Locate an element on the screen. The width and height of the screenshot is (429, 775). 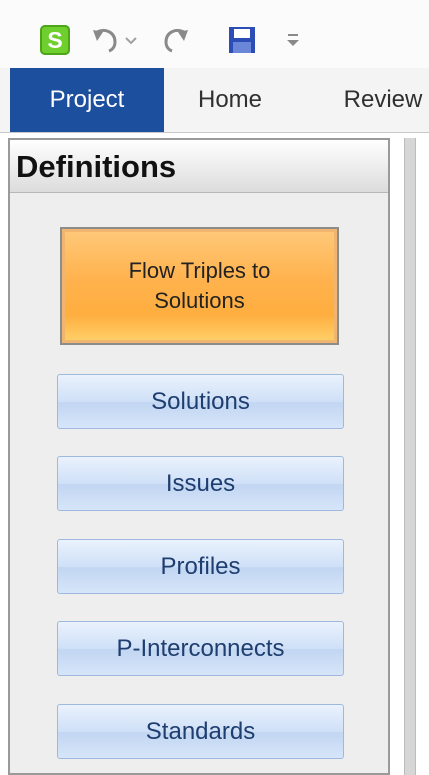
customize-toolbar-button is located at coordinates (293, 40).